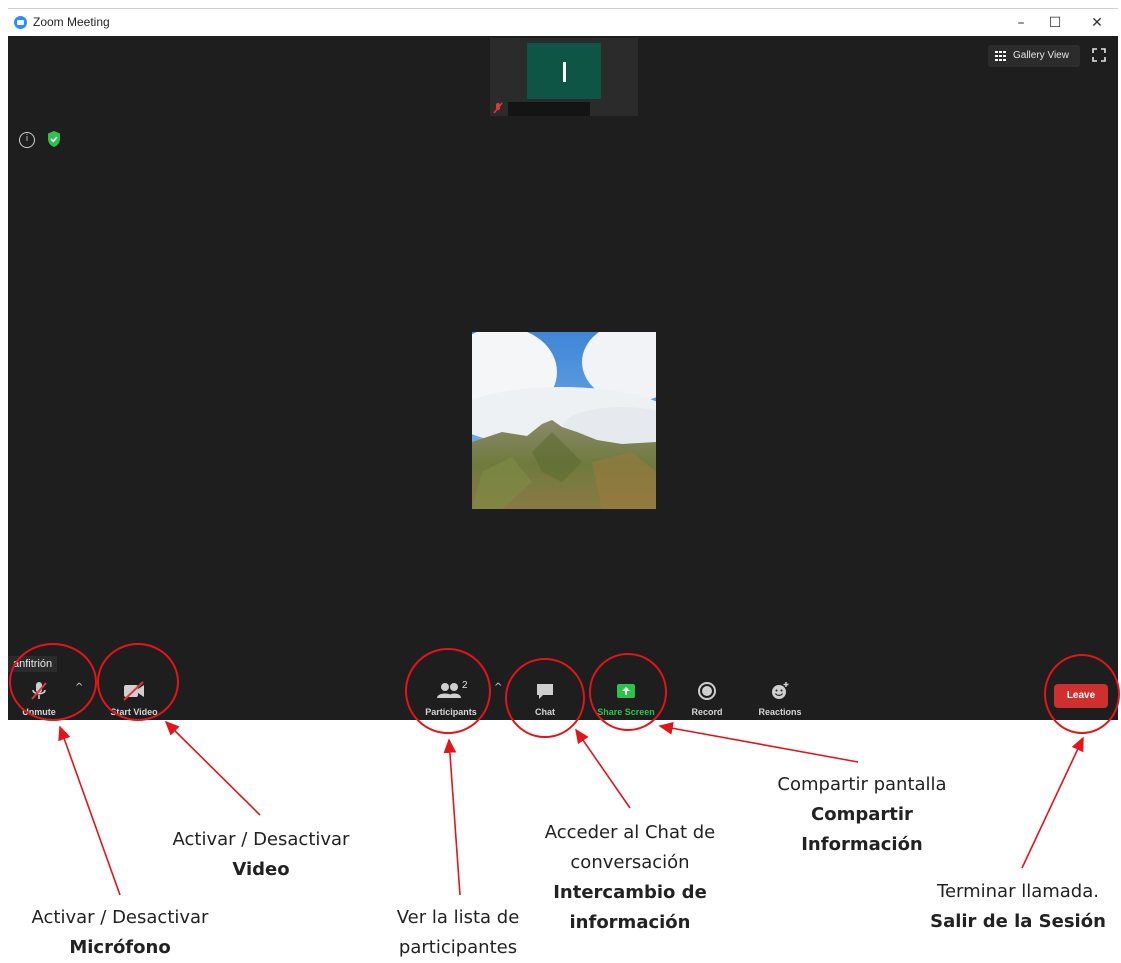 Image resolution: width=1121 pixels, height=963 pixels. Describe the element at coordinates (630, 922) in the screenshot. I see `annotation-chat-line4: información` at that location.